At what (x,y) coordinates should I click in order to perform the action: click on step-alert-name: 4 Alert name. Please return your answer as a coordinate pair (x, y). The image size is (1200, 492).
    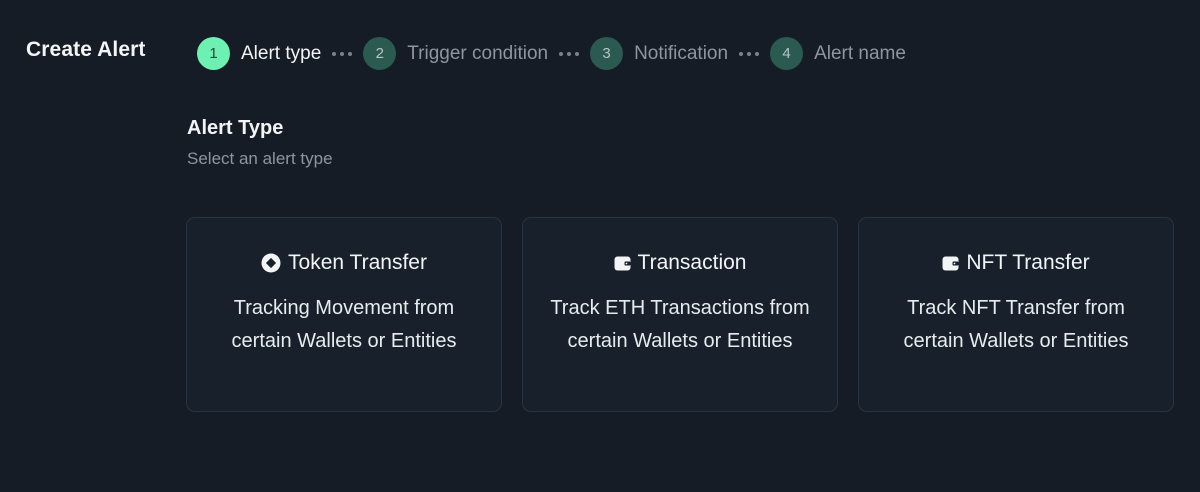
    Looking at the image, I should click on (838, 53).